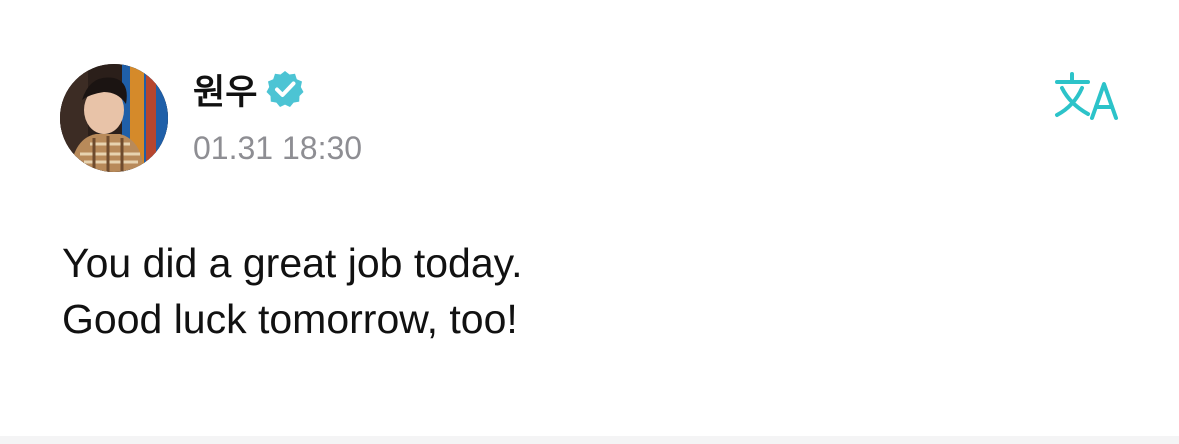 Image resolution: width=1179 pixels, height=444 pixels. Describe the element at coordinates (225, 89) in the screenshot. I see `author-name: 원우` at that location.